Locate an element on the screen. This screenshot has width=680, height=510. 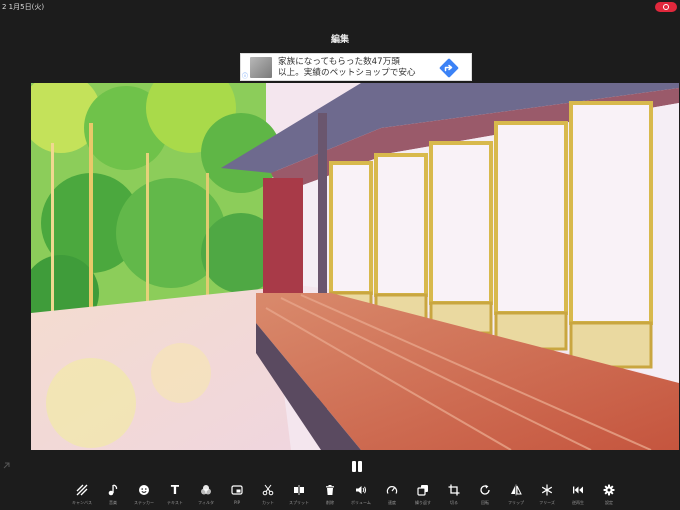
split-icon is located at coordinates (299, 490).